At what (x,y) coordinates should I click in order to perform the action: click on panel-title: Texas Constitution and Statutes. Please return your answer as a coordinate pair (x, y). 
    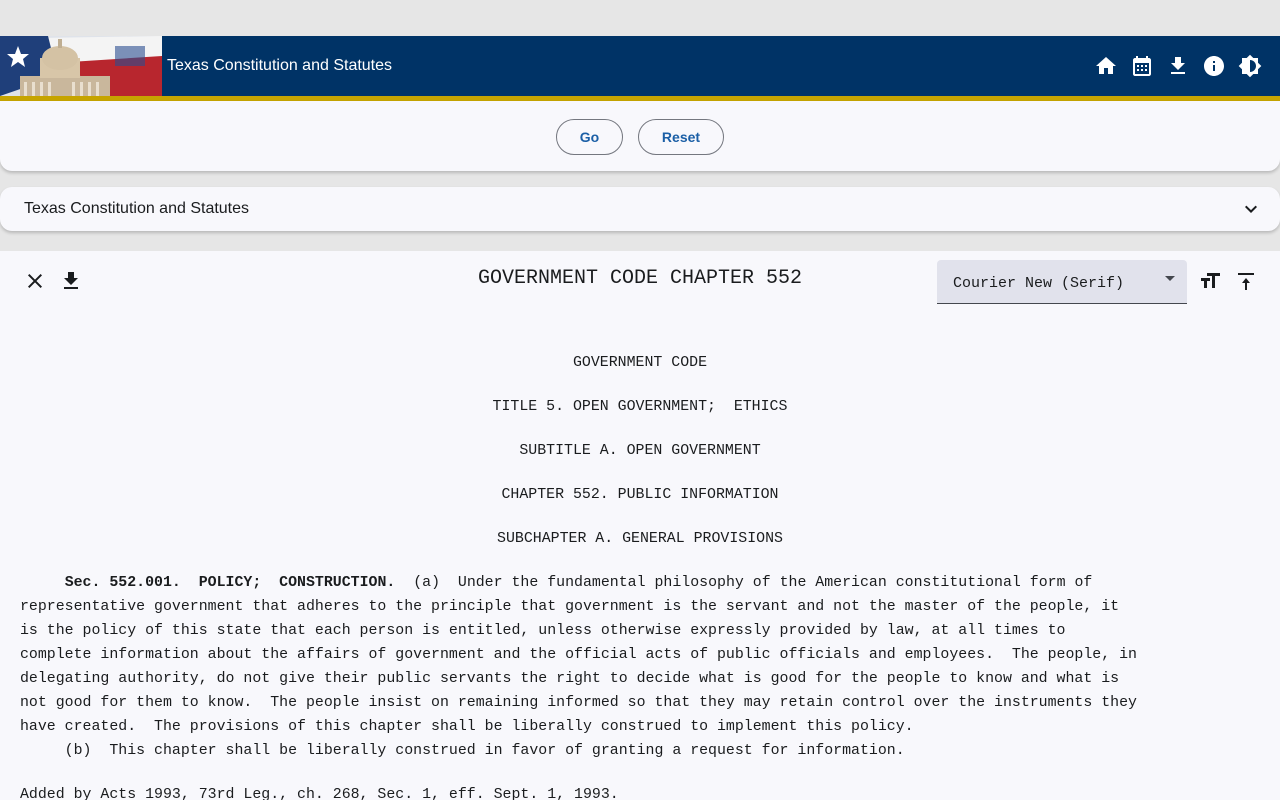
    Looking at the image, I should click on (137, 208).